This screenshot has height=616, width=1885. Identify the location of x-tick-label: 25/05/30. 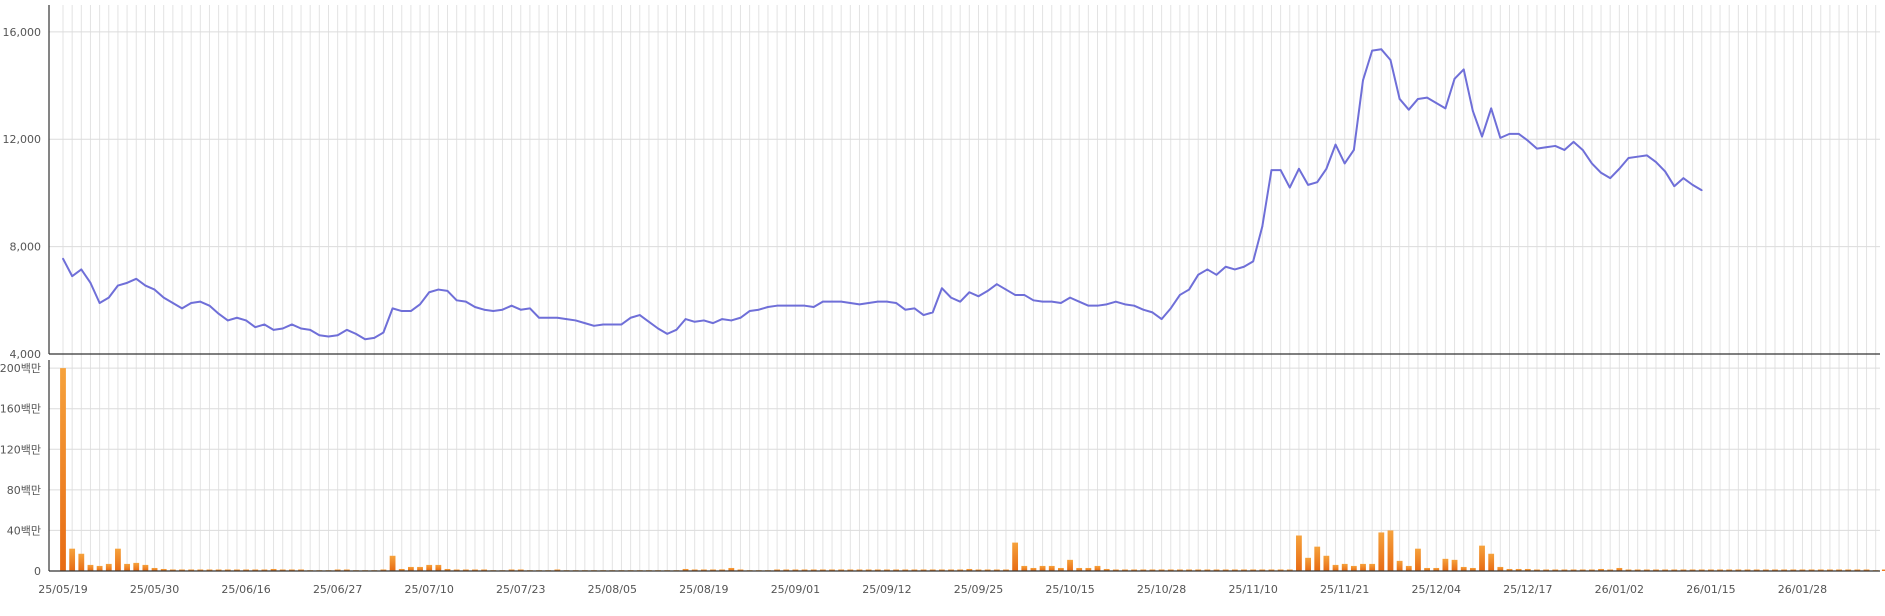
(154, 589).